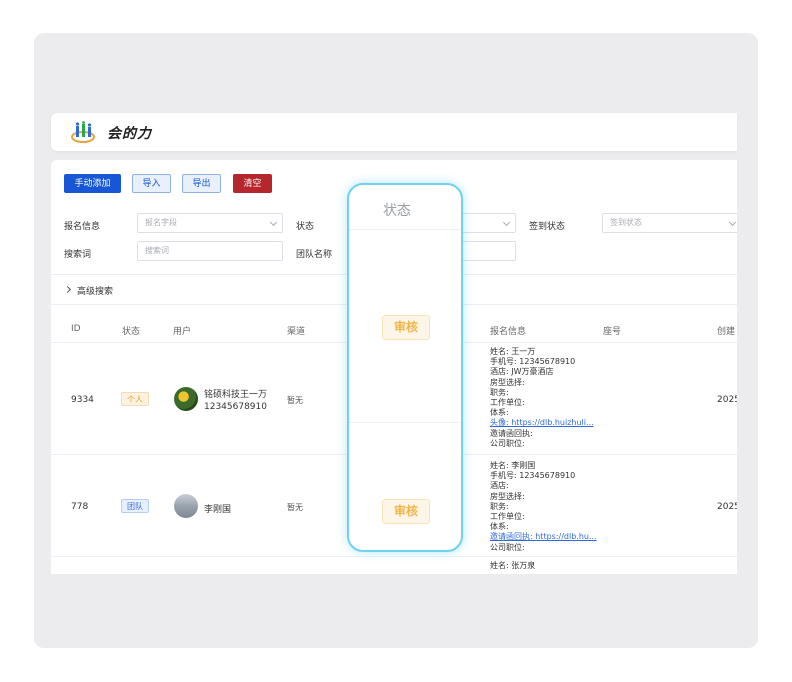  I want to click on user-name: 李刚国, so click(218, 510).